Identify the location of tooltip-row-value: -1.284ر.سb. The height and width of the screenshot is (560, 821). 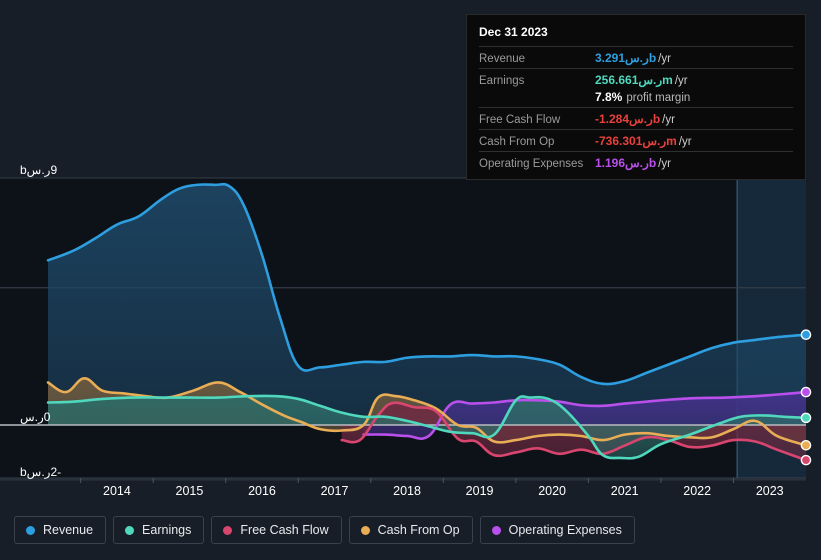
(628, 119).